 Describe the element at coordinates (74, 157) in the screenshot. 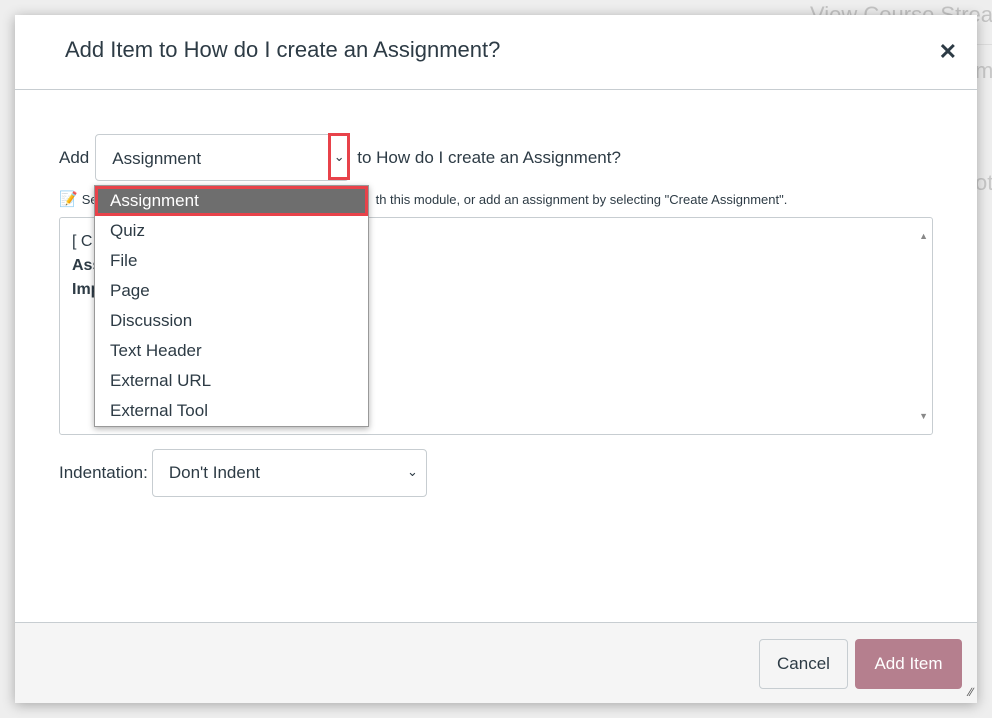

I see `add-label: Add` at that location.